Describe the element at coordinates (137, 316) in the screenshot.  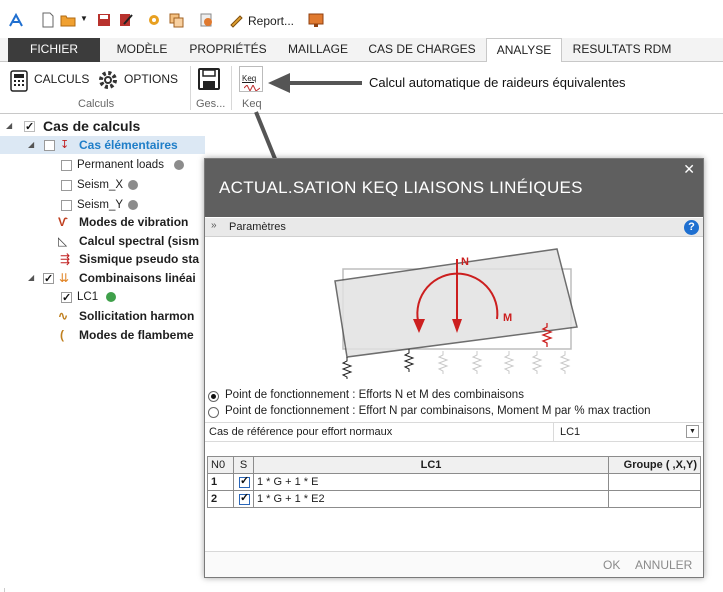
I see `tree-item-label: Sollicitation harmon` at that location.